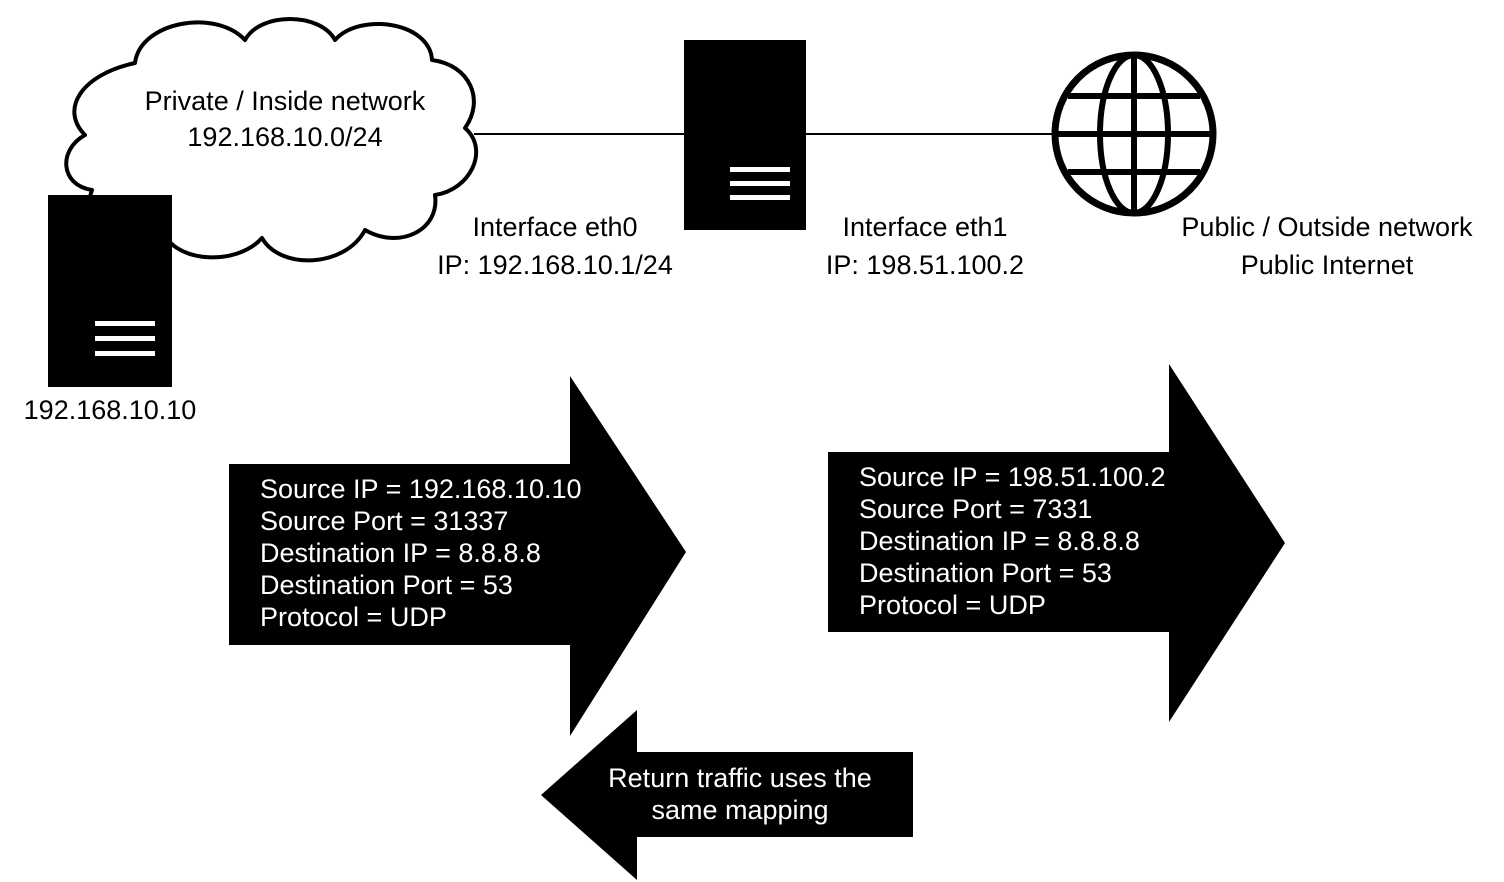 Image resolution: width=1504 pixels, height=882 pixels. What do you see at coordinates (384, 521) in the screenshot?
I see `inside-source-port: Source Port = 31337` at bounding box center [384, 521].